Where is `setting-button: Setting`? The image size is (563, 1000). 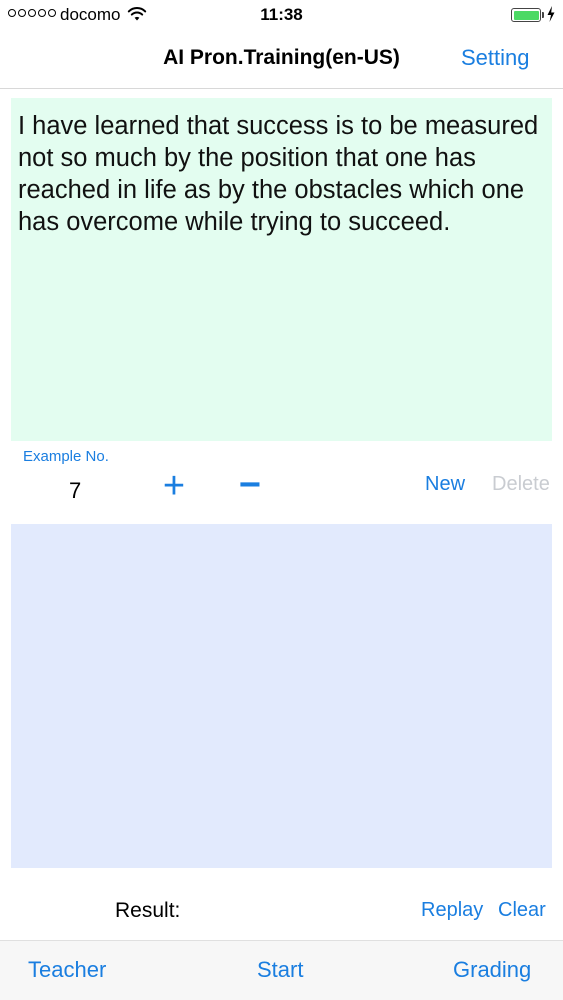
setting-button: Setting is located at coordinates (495, 58).